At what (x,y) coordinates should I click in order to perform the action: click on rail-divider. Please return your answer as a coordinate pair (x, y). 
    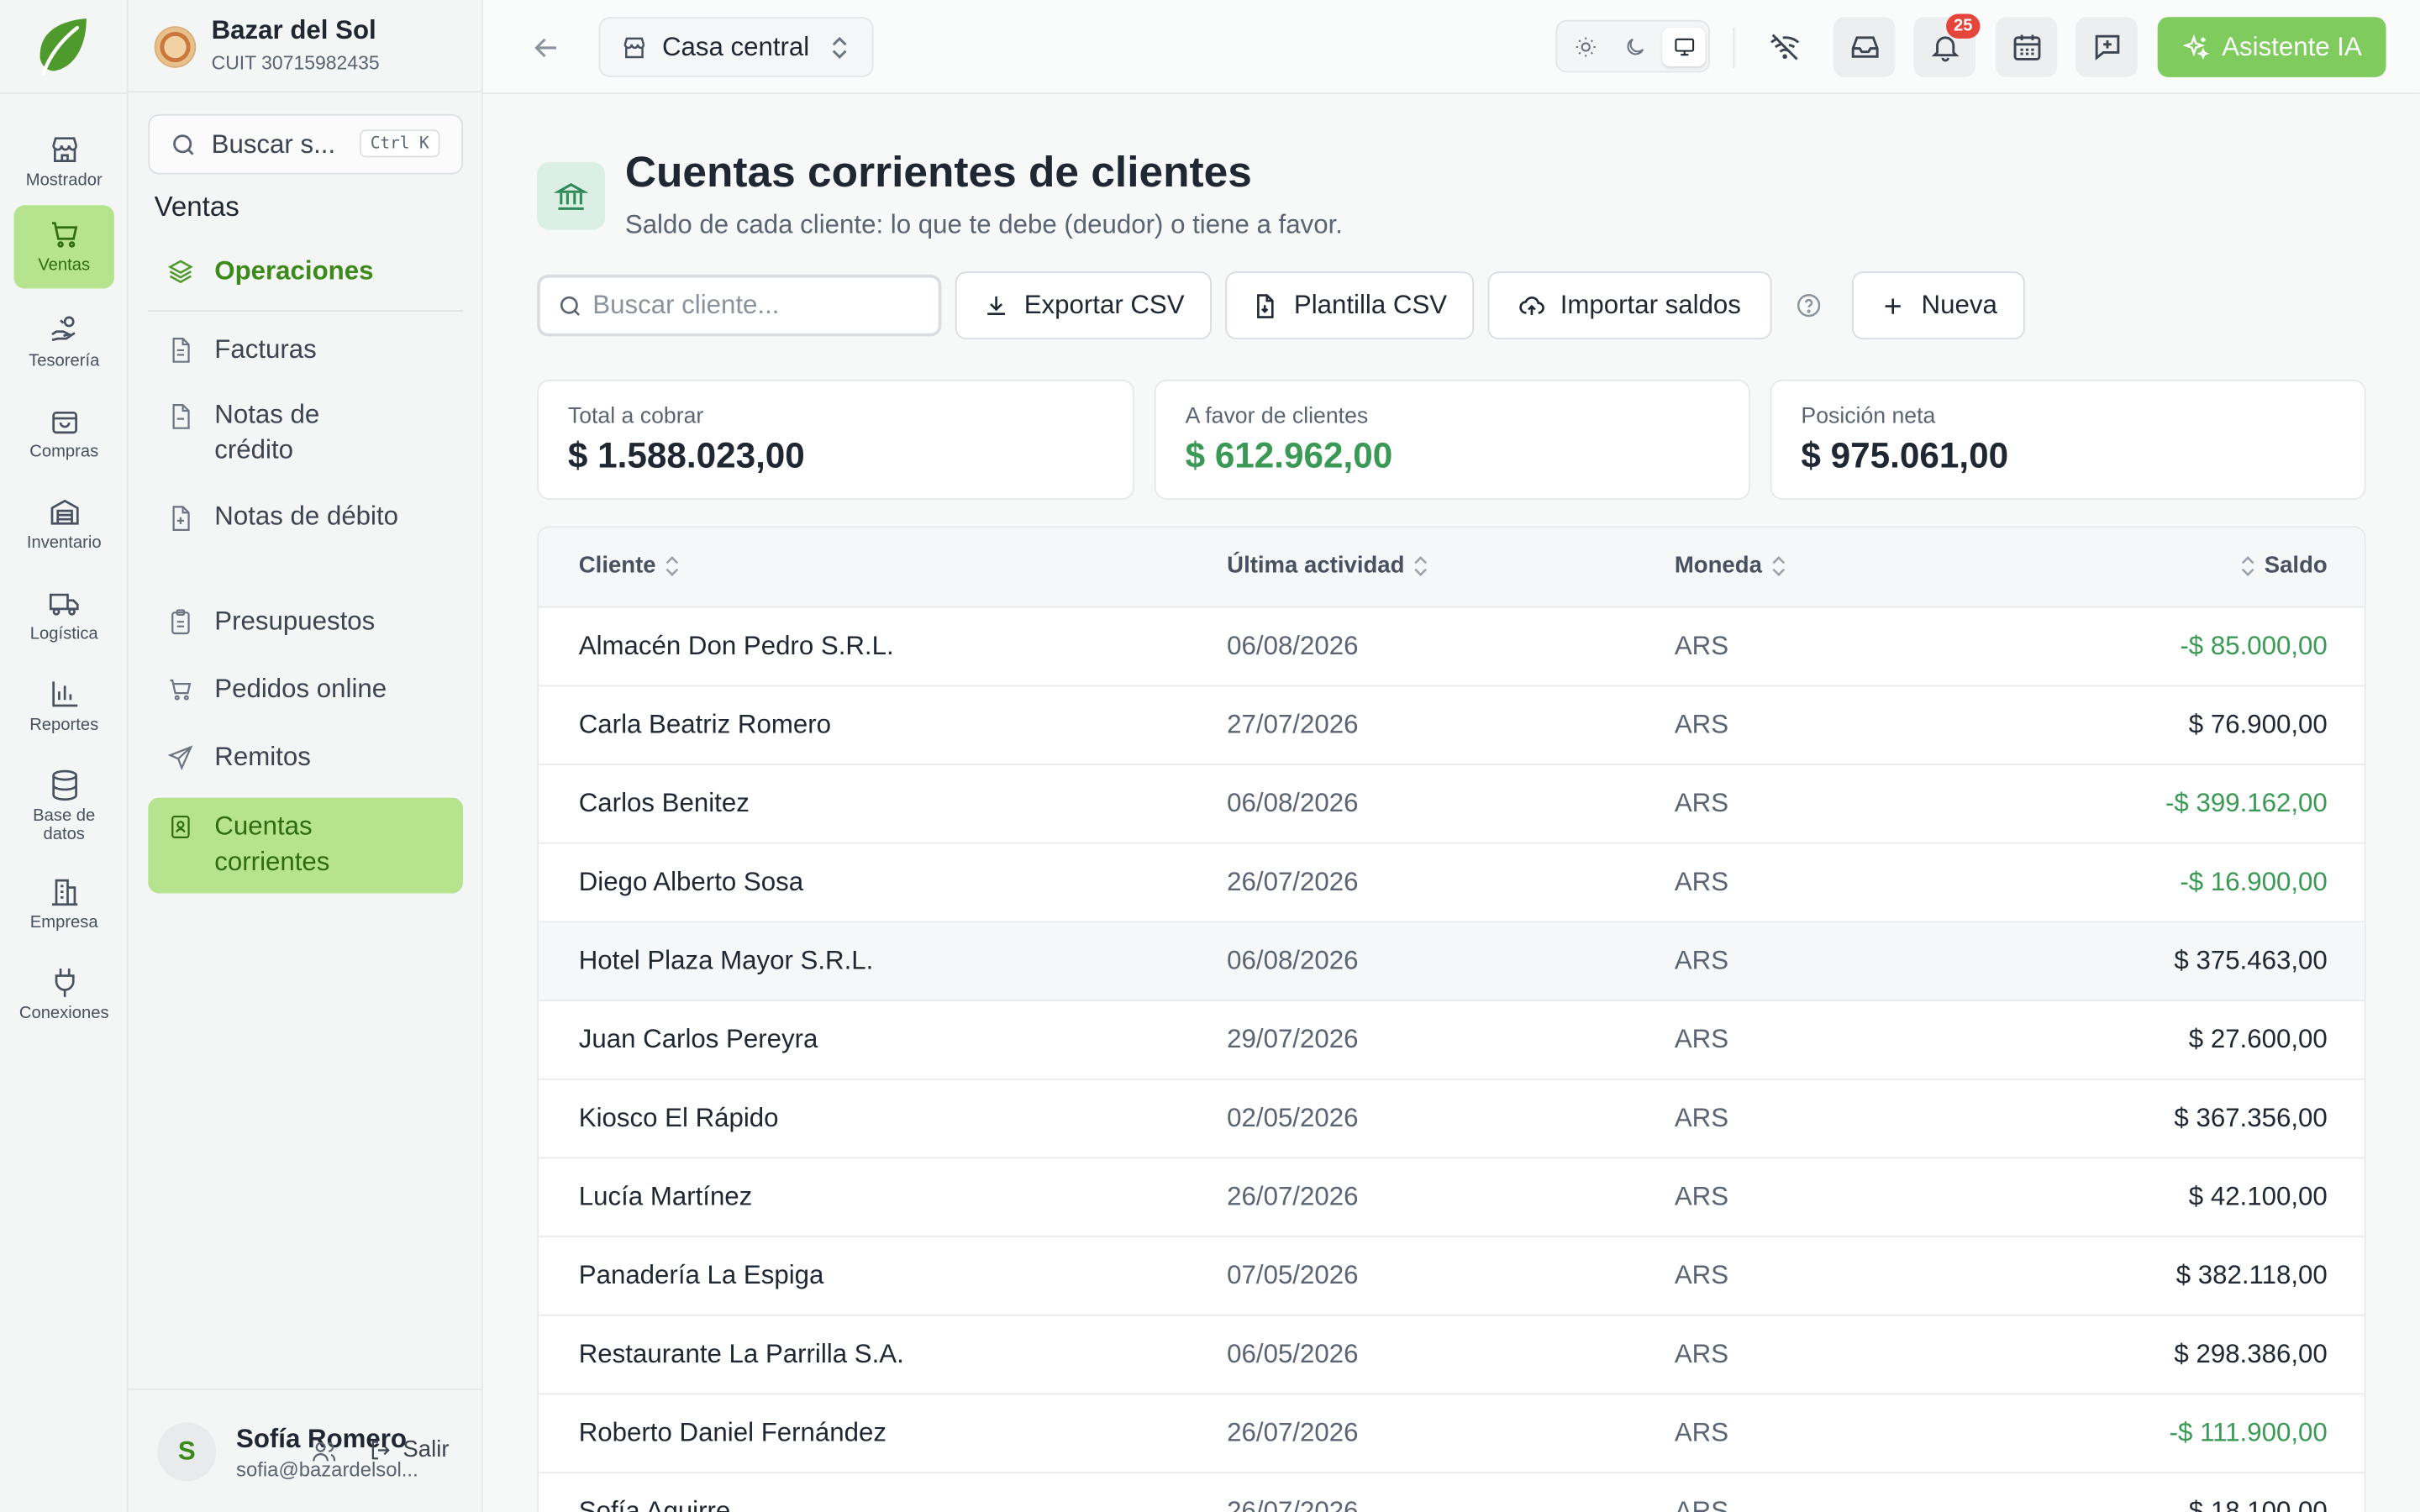
    Looking at the image, I should click on (64, 93).